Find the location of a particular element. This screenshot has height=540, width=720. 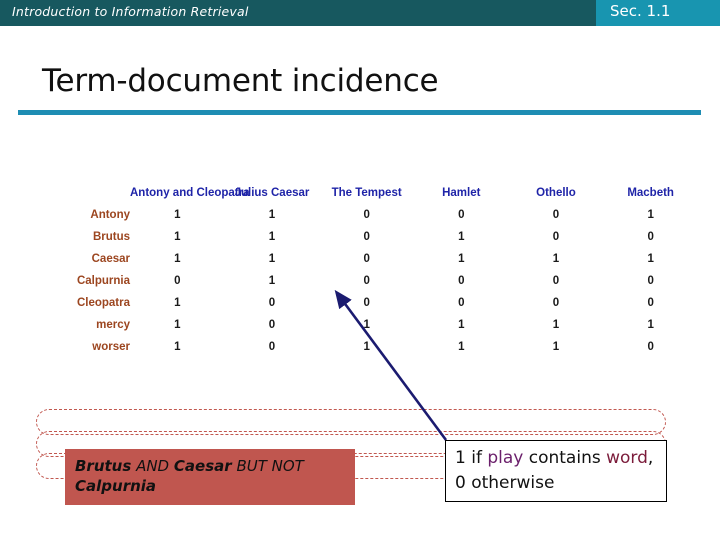

legend-callout: 1 if play contains word, 0 otherwise is located at coordinates (556, 471).